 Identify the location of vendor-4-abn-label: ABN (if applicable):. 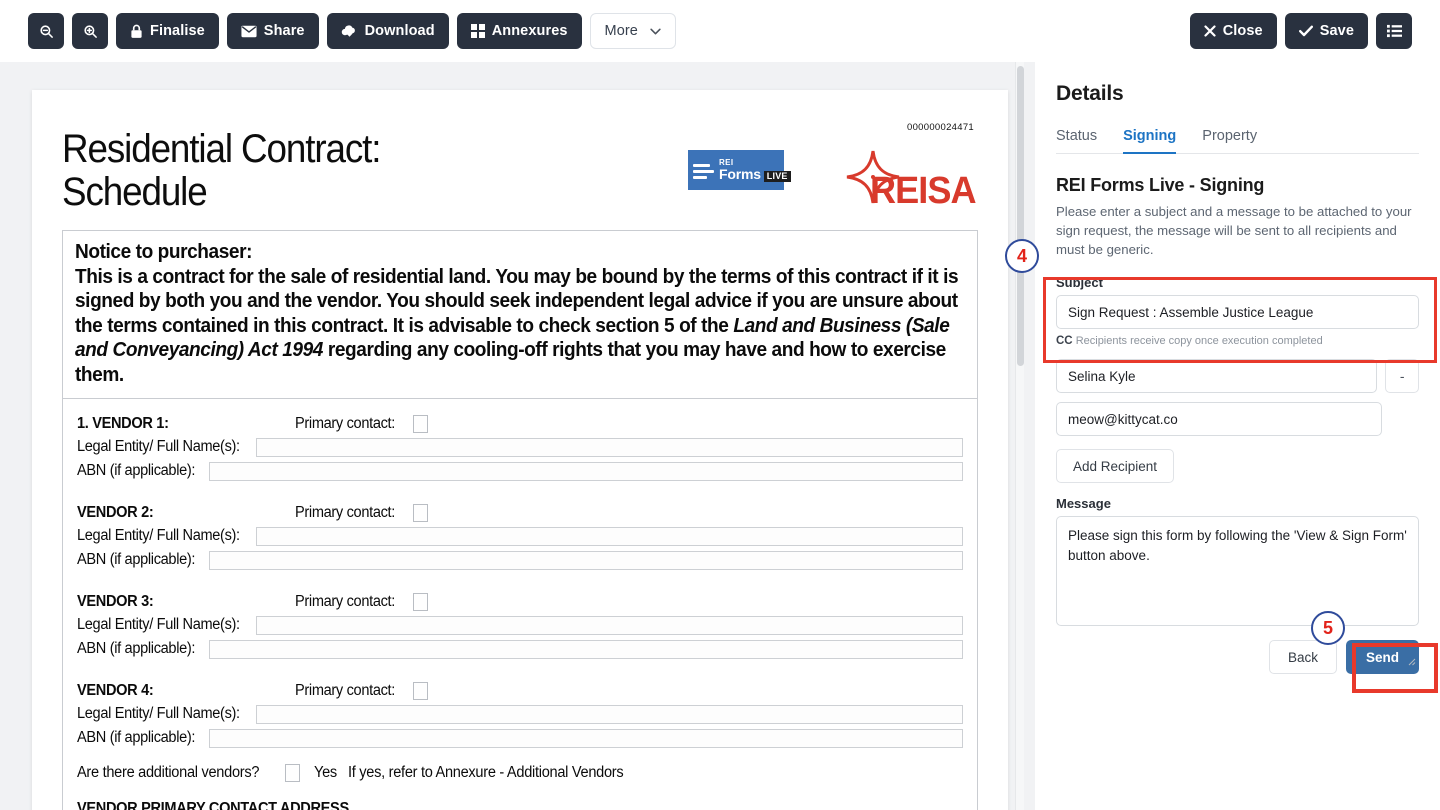
(136, 738).